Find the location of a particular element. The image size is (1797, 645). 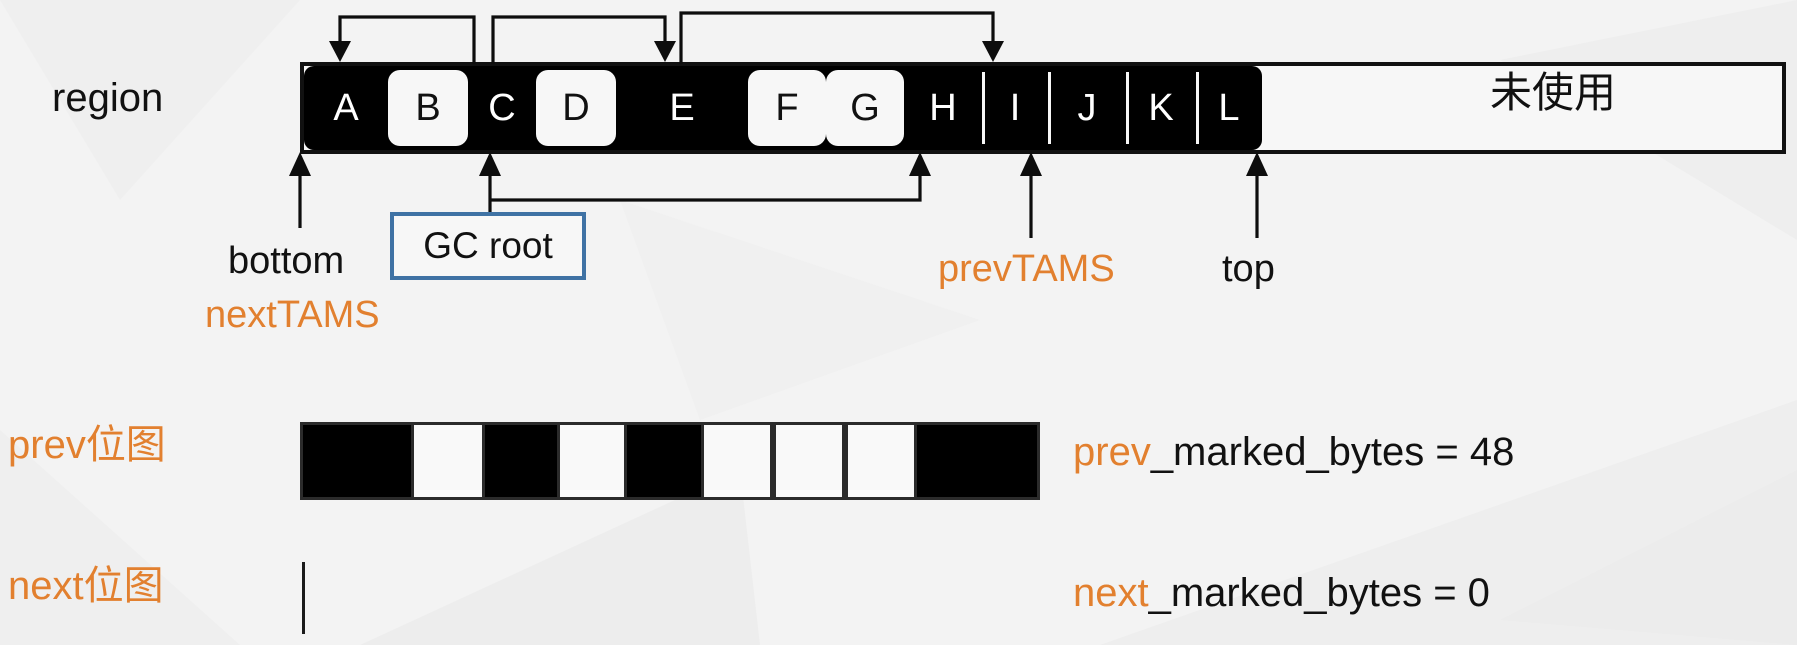

pointer-arrow-gc-root is located at coordinates (490, 182).